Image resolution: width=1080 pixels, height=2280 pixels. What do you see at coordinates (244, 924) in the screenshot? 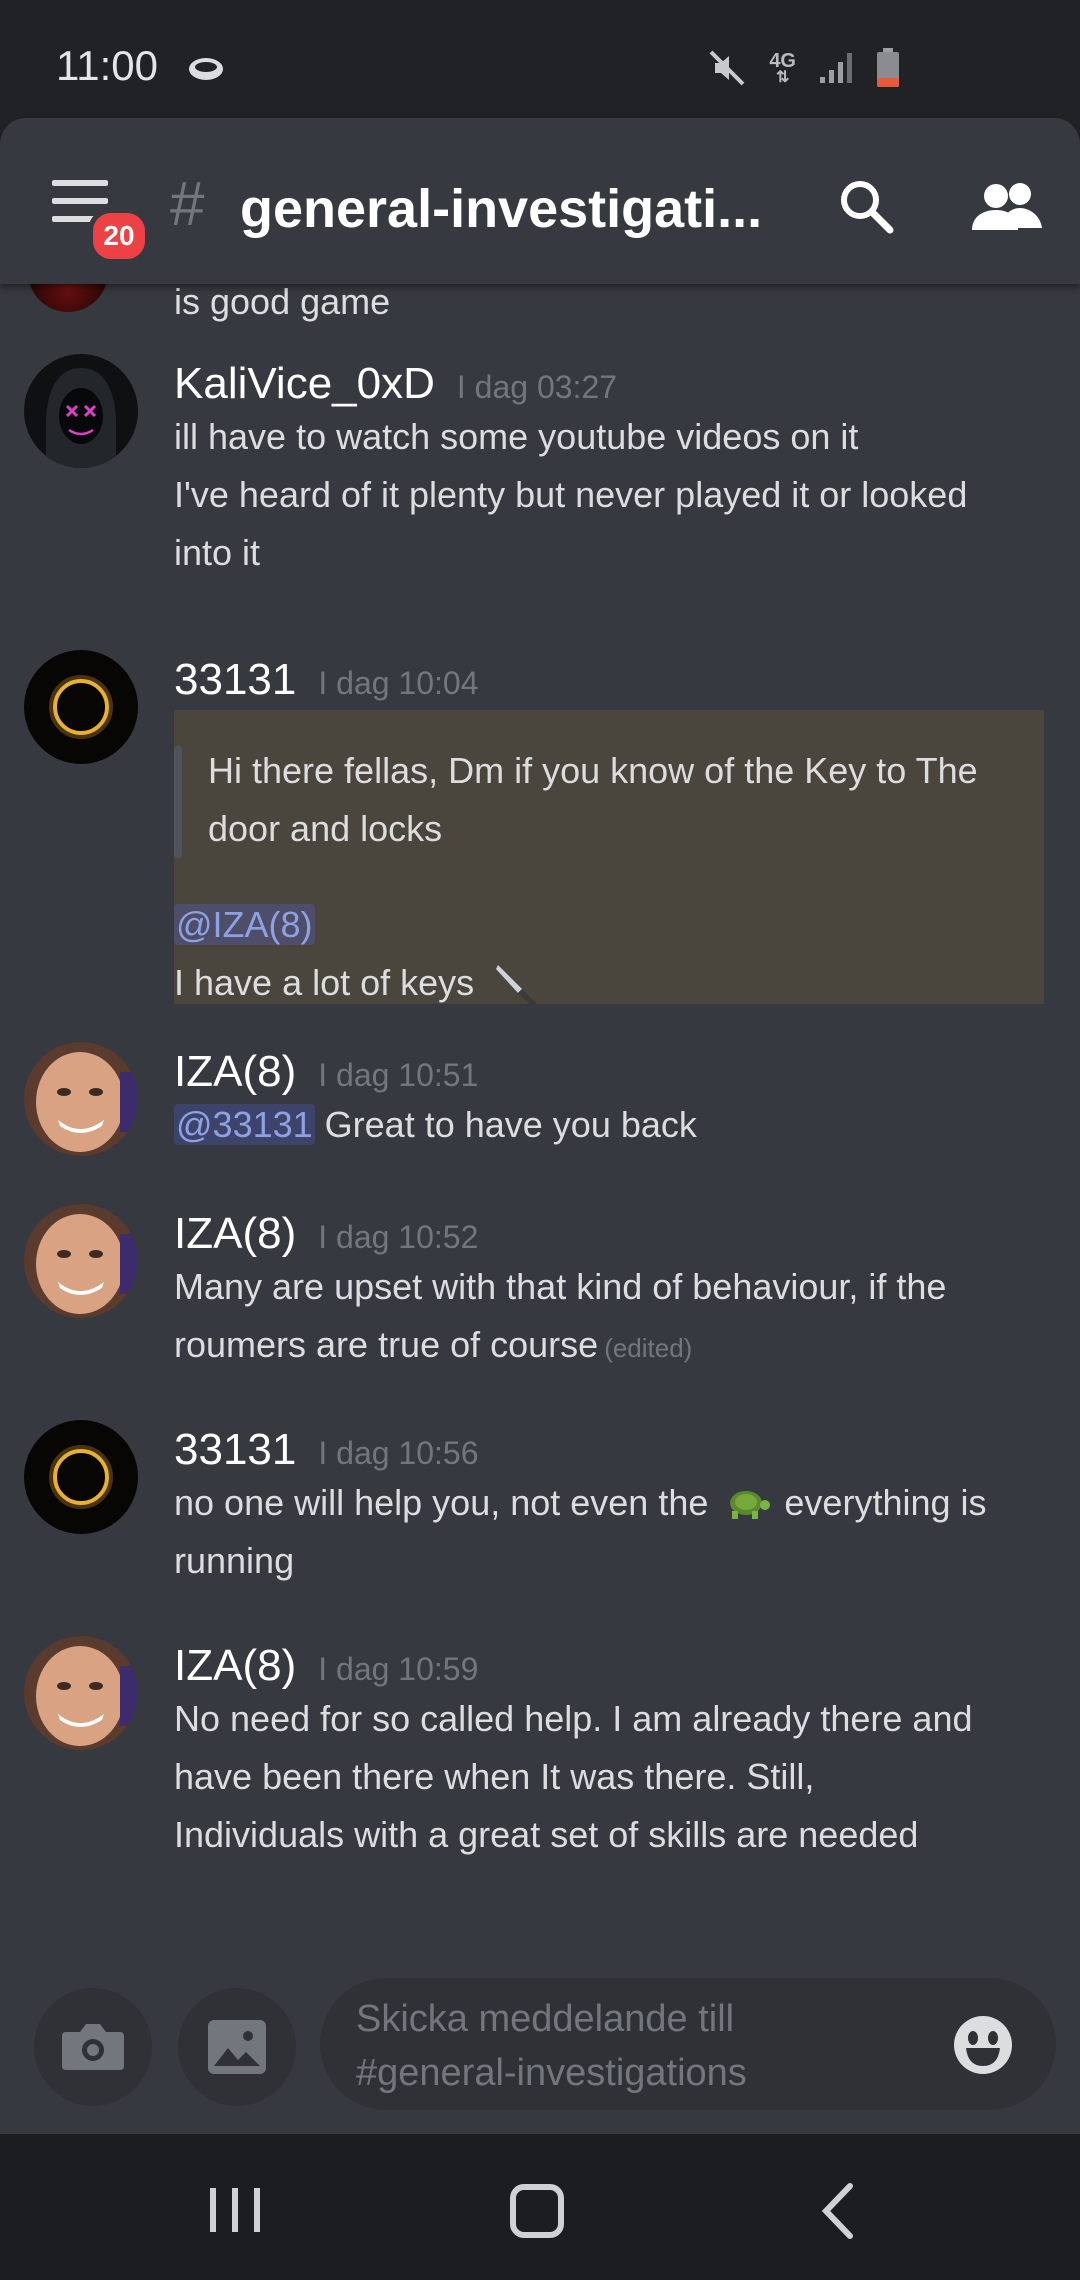
I see `user-mention: @IZA(8)` at bounding box center [244, 924].